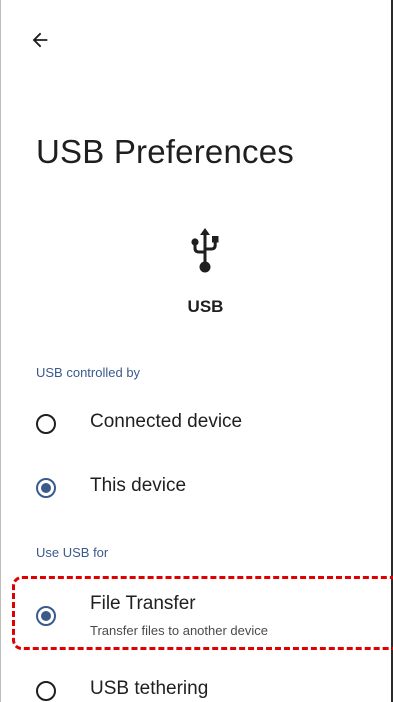 The image size is (393, 702). Describe the element at coordinates (205, 306) in the screenshot. I see `usb-label: USB` at that location.